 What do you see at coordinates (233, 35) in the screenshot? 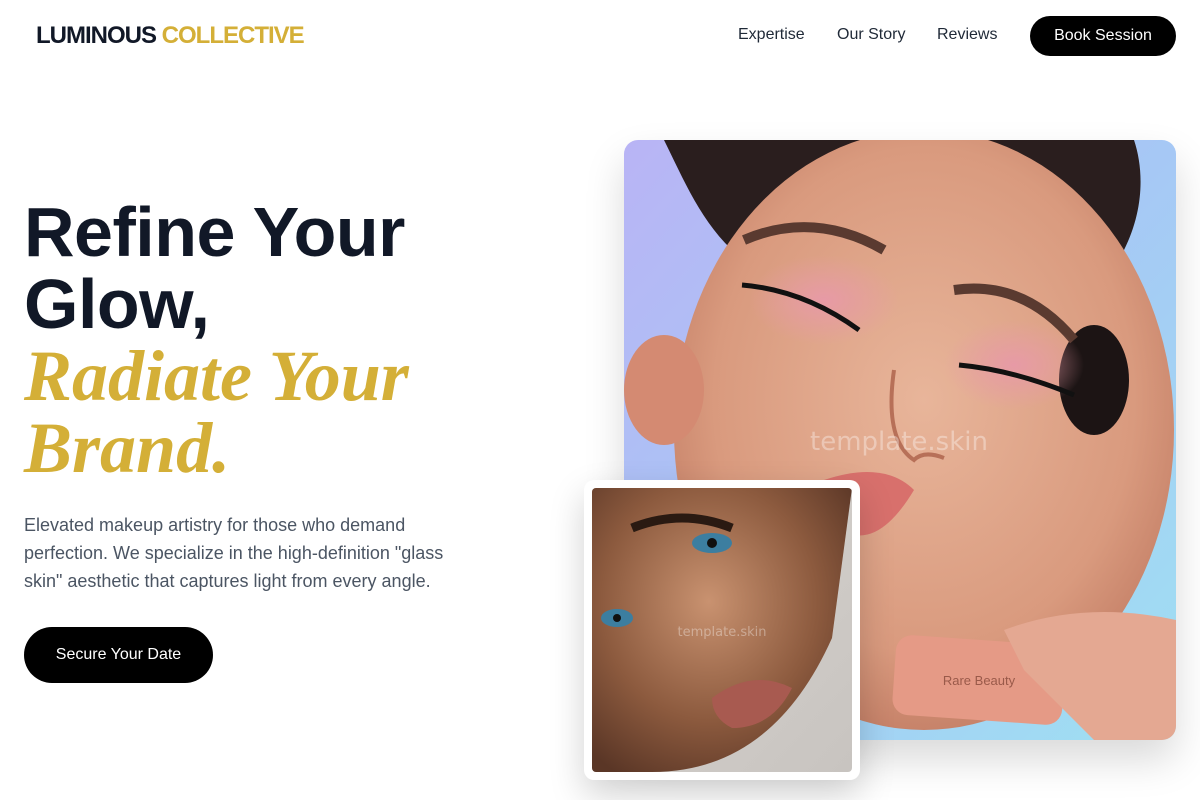
I see `brand-name-accent: COLLECTIVE` at bounding box center [233, 35].